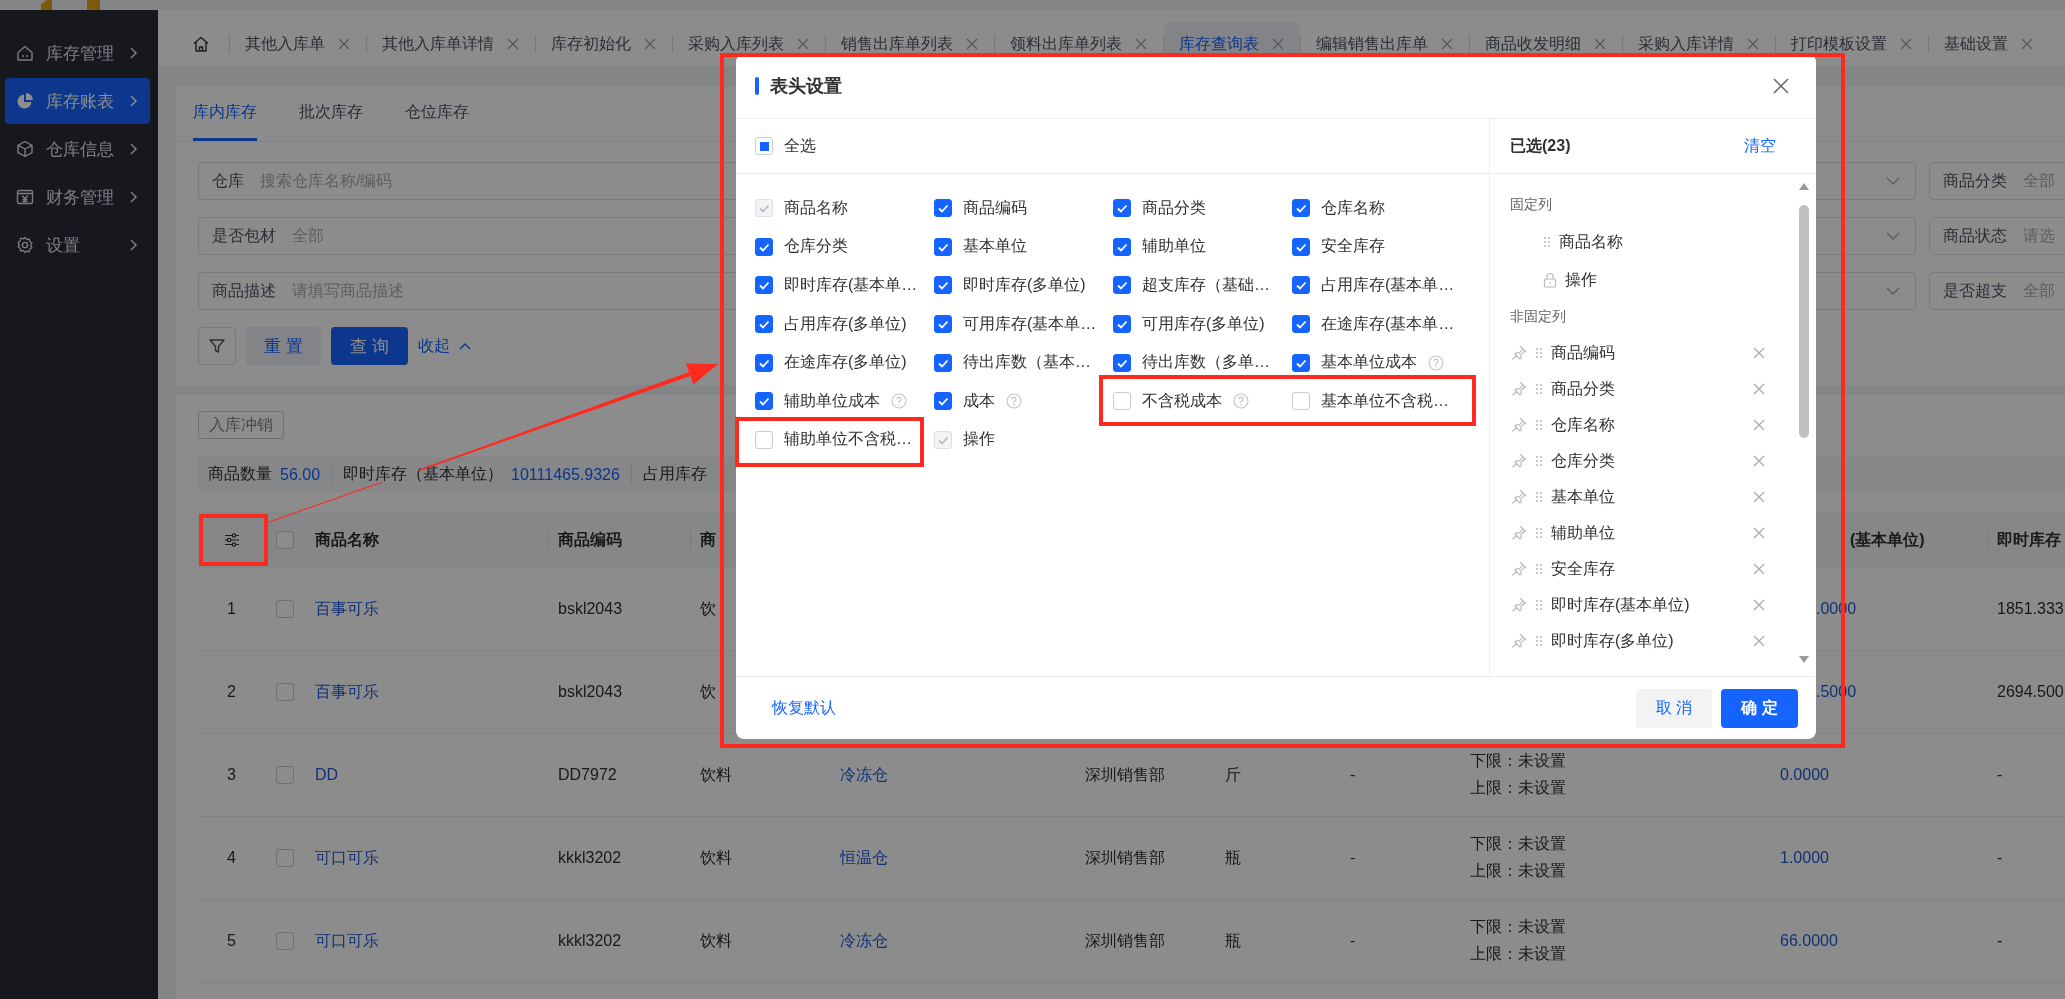  What do you see at coordinates (1583, 460) in the screenshot?
I see `column-name: 仓库分类` at bounding box center [1583, 460].